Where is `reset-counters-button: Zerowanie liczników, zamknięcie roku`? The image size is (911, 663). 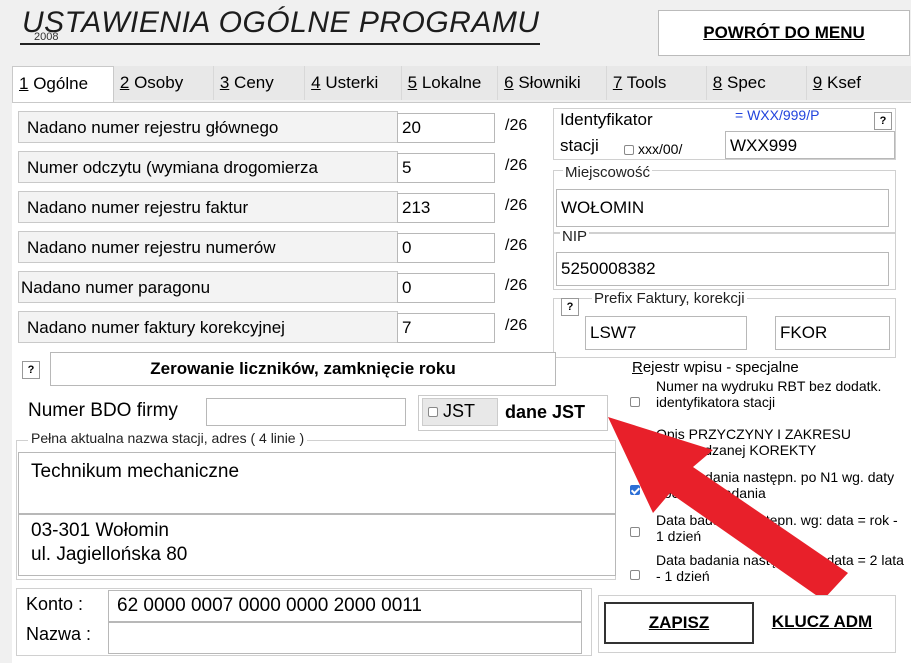 reset-counters-button: Zerowanie liczników, zamknięcie roku is located at coordinates (303, 369).